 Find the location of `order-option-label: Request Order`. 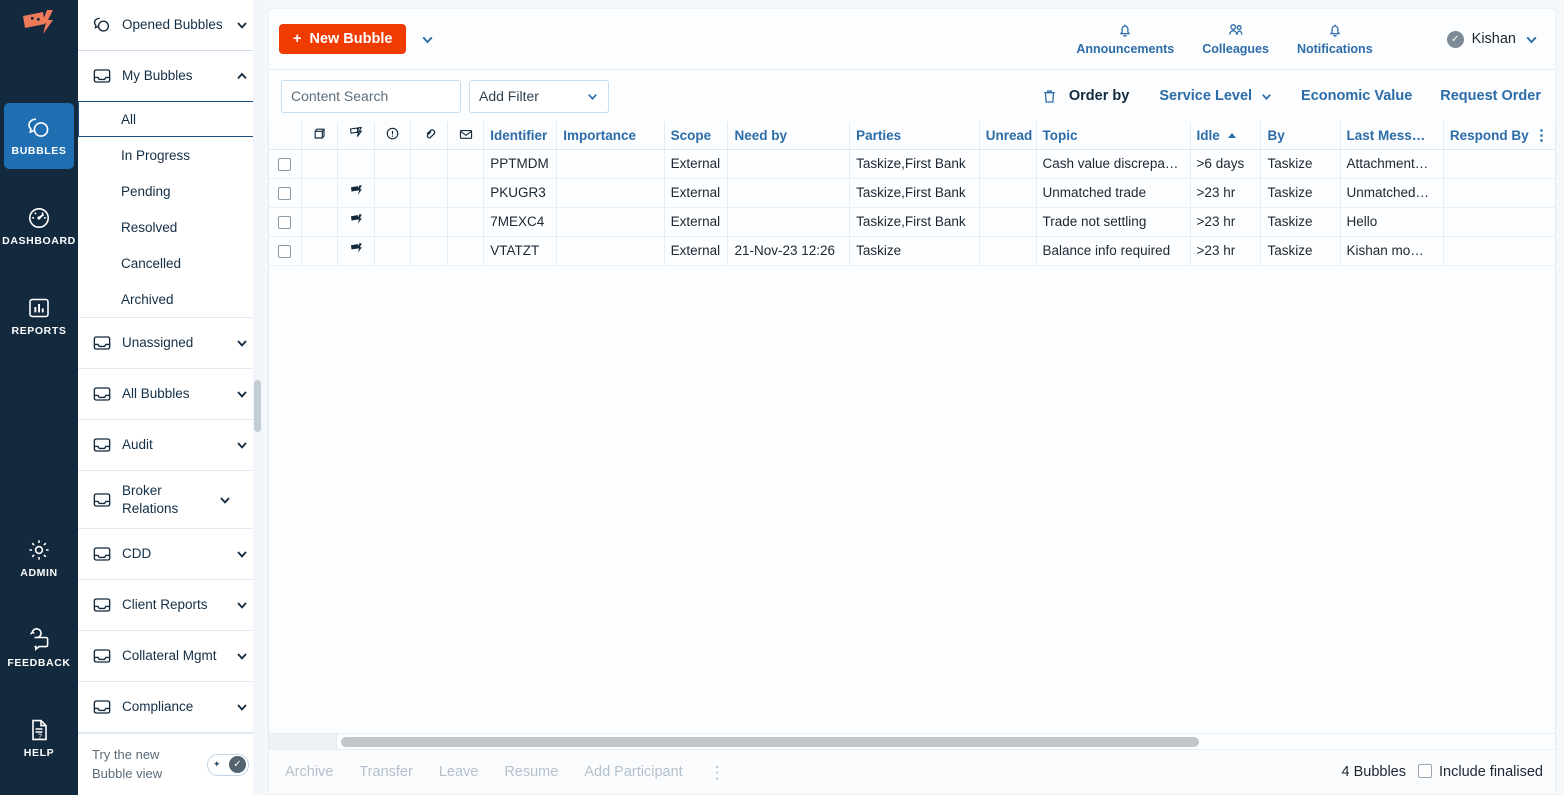

order-option-label: Request Order is located at coordinates (1490, 96).